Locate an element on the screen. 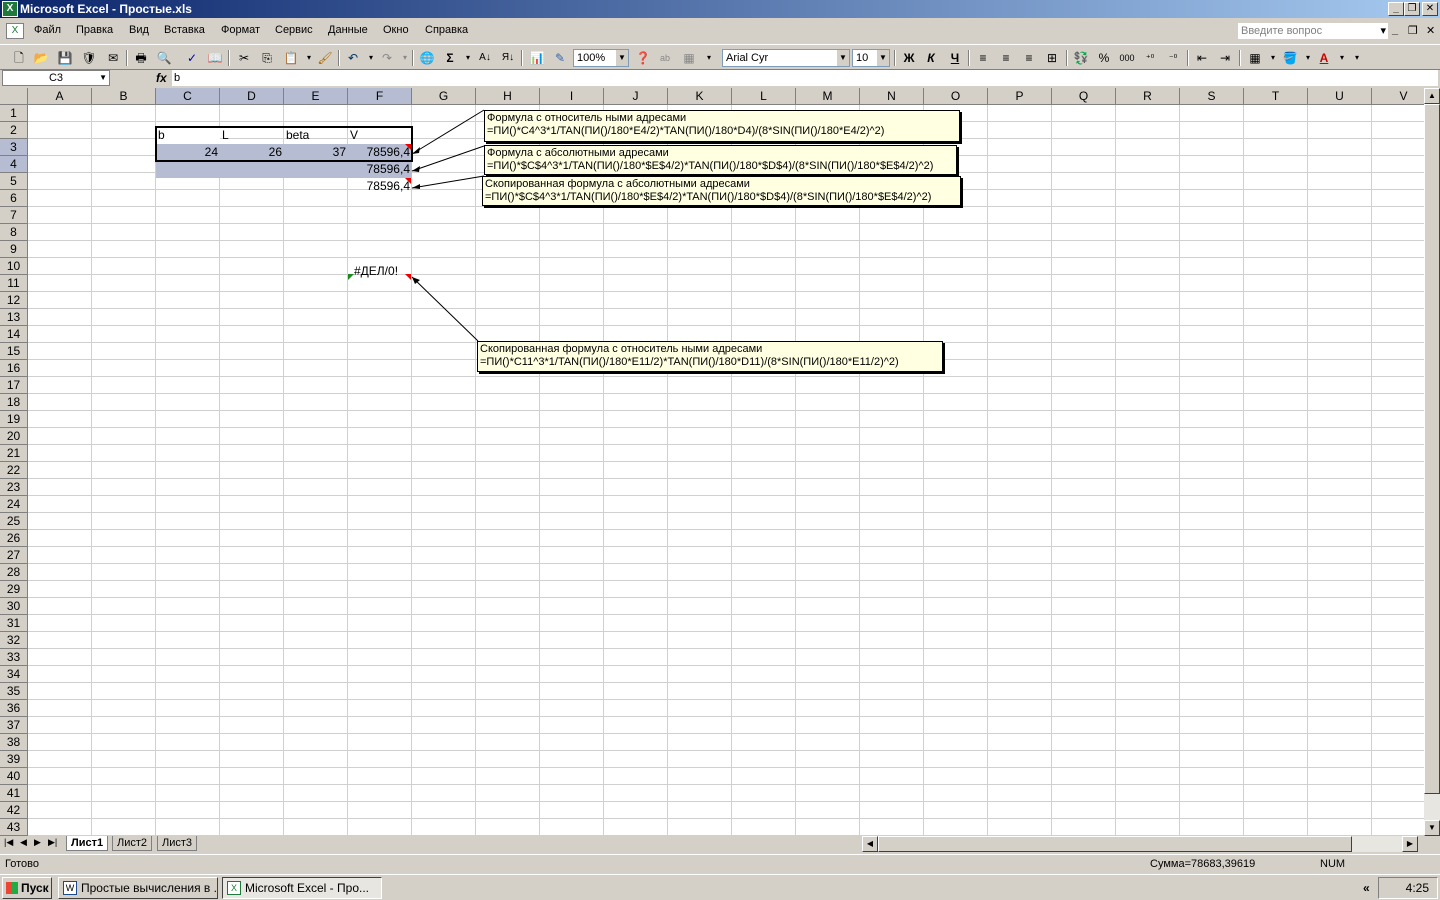 Image resolution: width=1440 pixels, height=900 pixels. borders-icon: ▦ is located at coordinates (1255, 58).